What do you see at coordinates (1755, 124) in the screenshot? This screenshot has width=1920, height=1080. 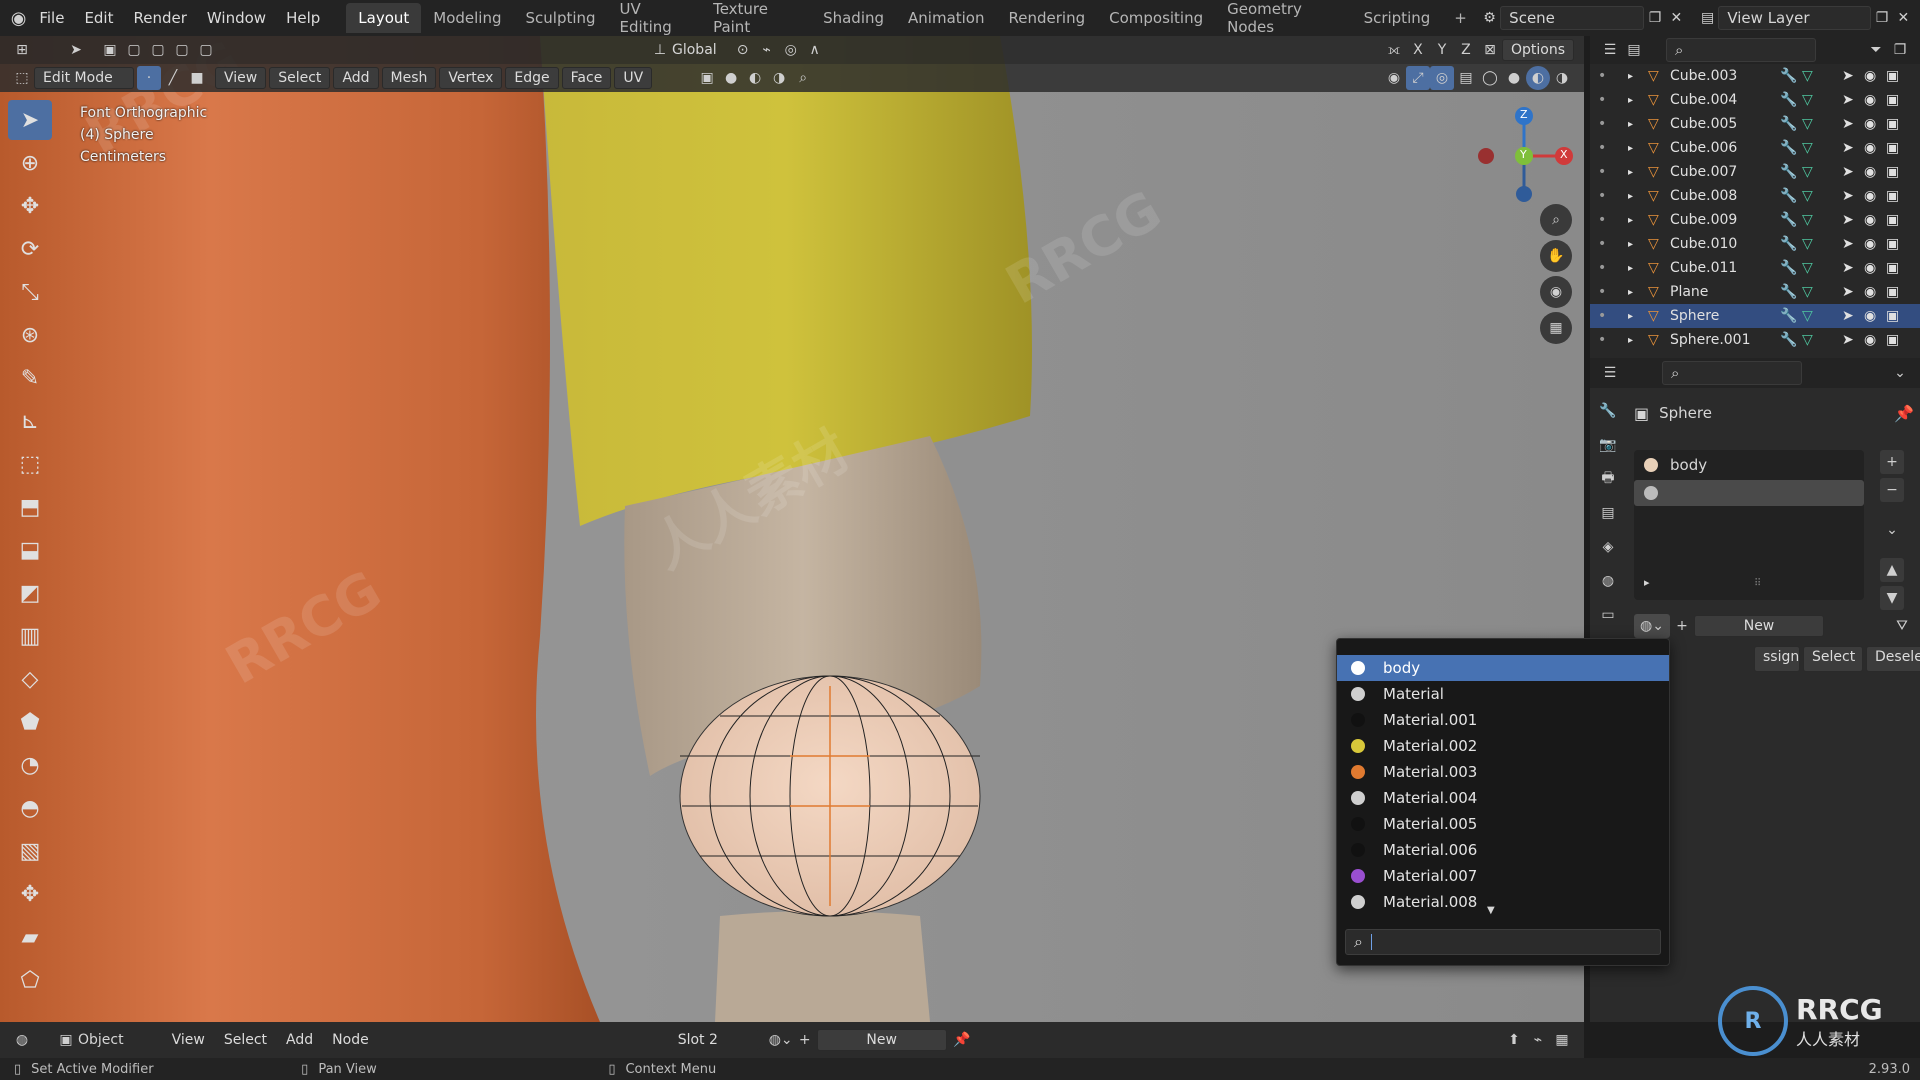 I see `outliner-row: • ▸ ▽ Cube.005 🔧 ▽ ➤ ◉ ▣` at bounding box center [1755, 124].